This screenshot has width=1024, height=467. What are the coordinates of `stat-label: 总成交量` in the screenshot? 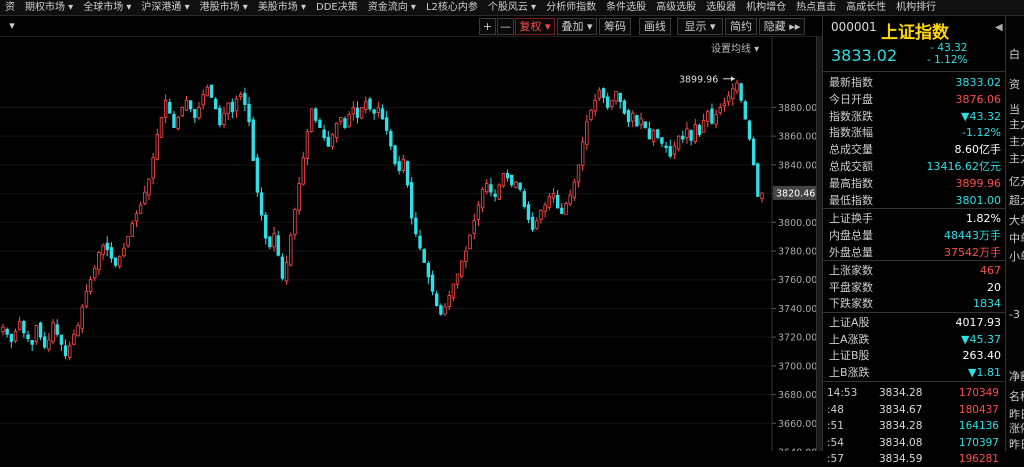 It's located at (851, 150).